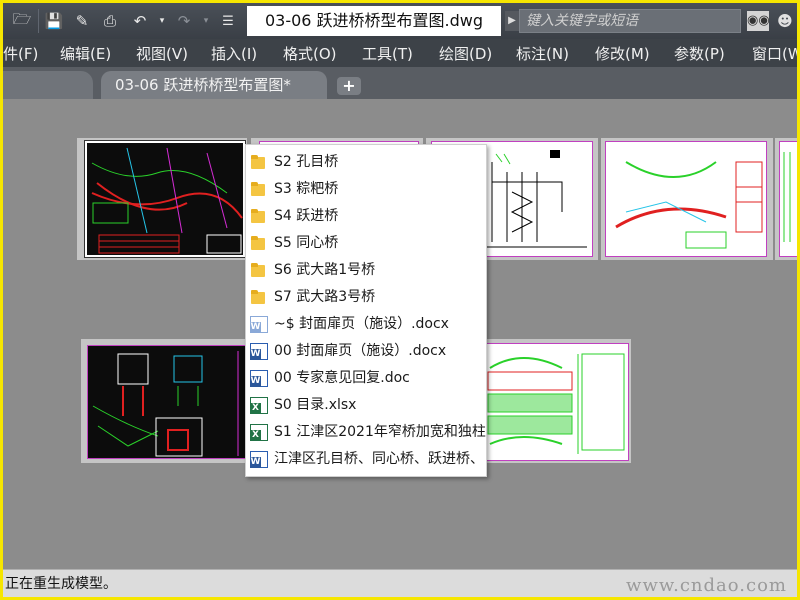  I want to click on menu-tools: 工具(T), so click(387, 53).